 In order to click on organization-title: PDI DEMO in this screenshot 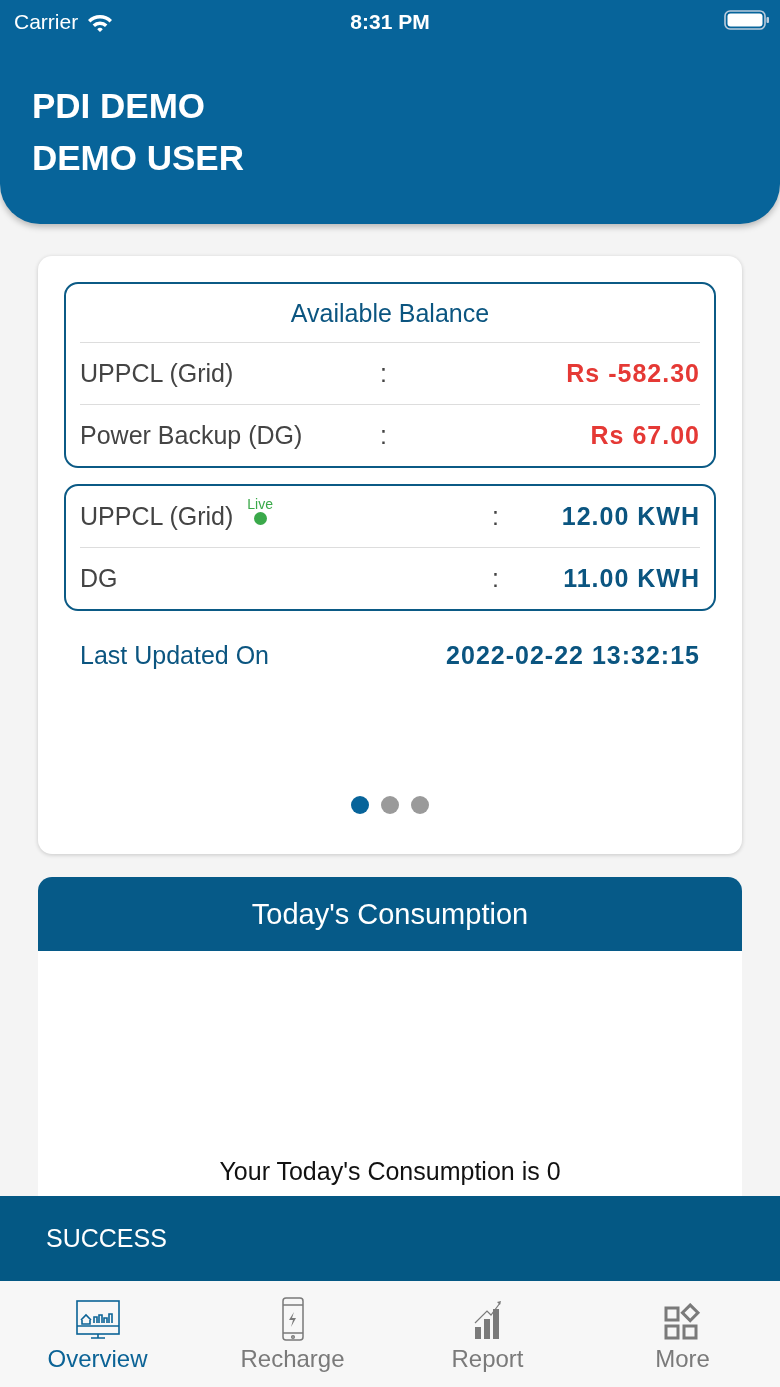, I will do `click(119, 106)`.